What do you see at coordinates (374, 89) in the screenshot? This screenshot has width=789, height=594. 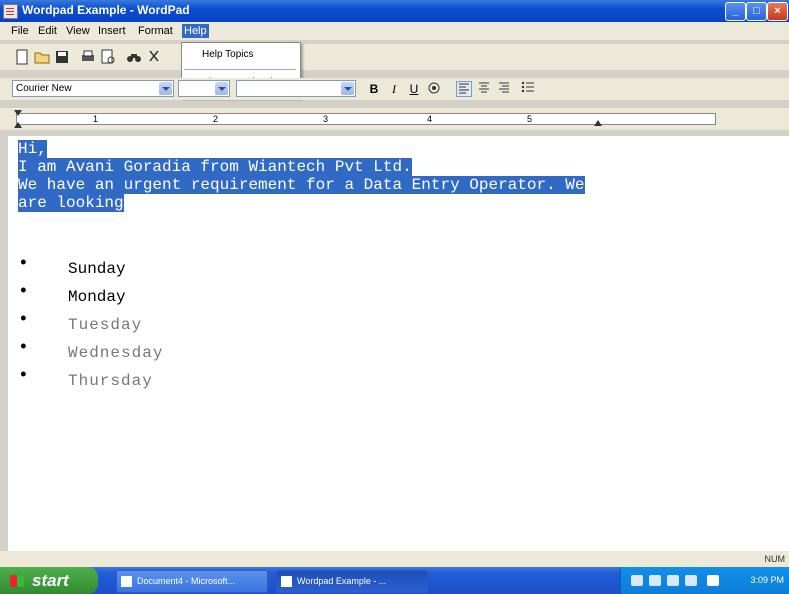 I see `bold-button: B` at bounding box center [374, 89].